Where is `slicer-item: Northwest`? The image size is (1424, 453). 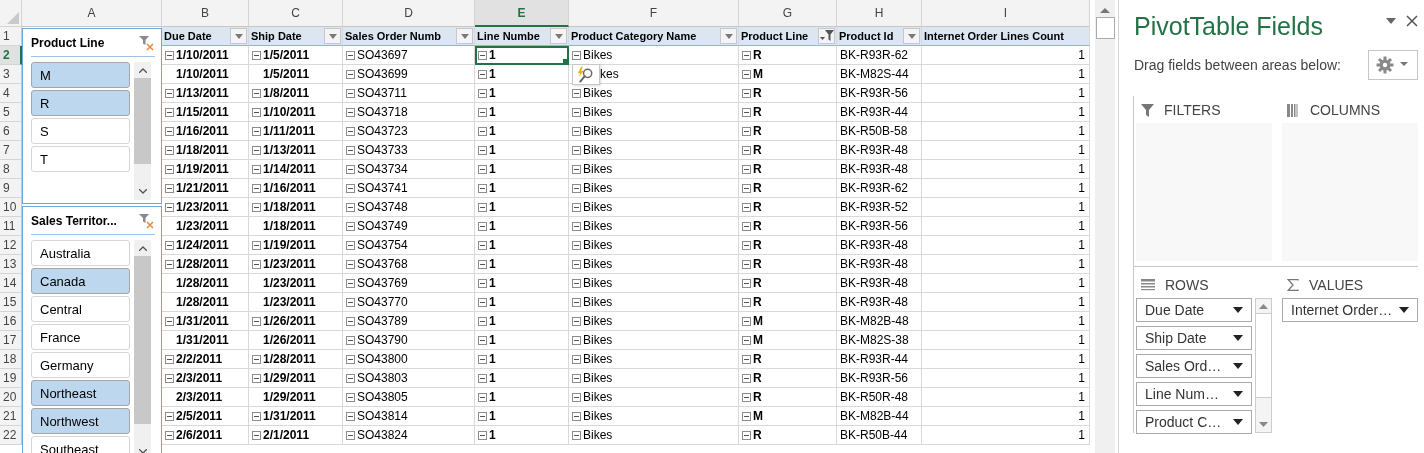 slicer-item: Northwest is located at coordinates (80, 421).